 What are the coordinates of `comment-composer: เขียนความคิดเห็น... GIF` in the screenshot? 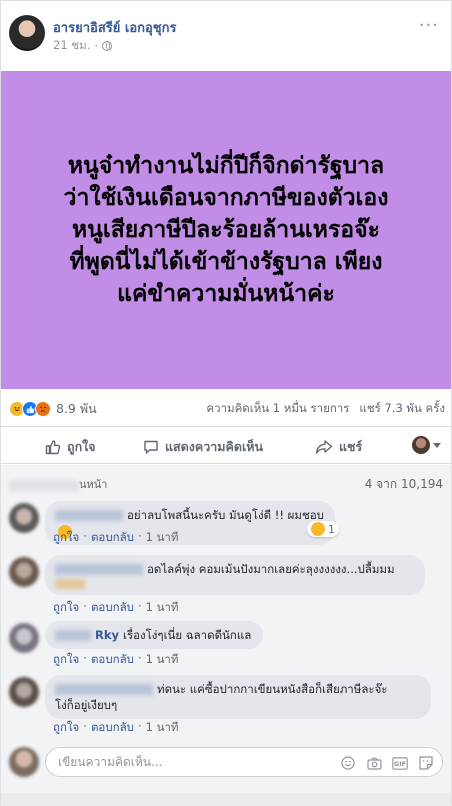 It's located at (226, 761).